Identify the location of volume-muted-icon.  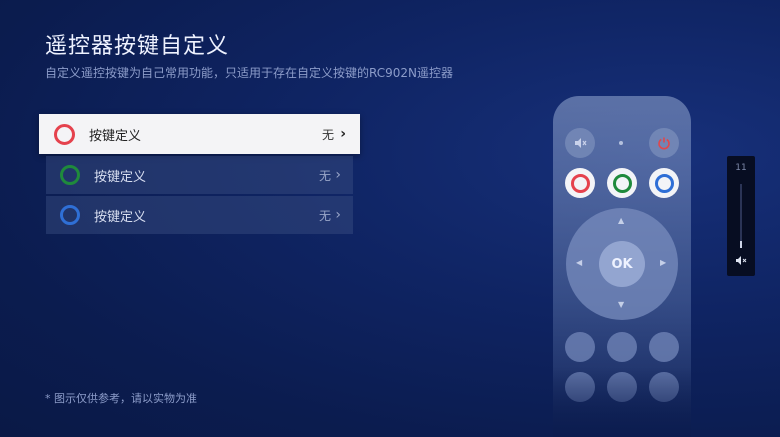
(741, 262).